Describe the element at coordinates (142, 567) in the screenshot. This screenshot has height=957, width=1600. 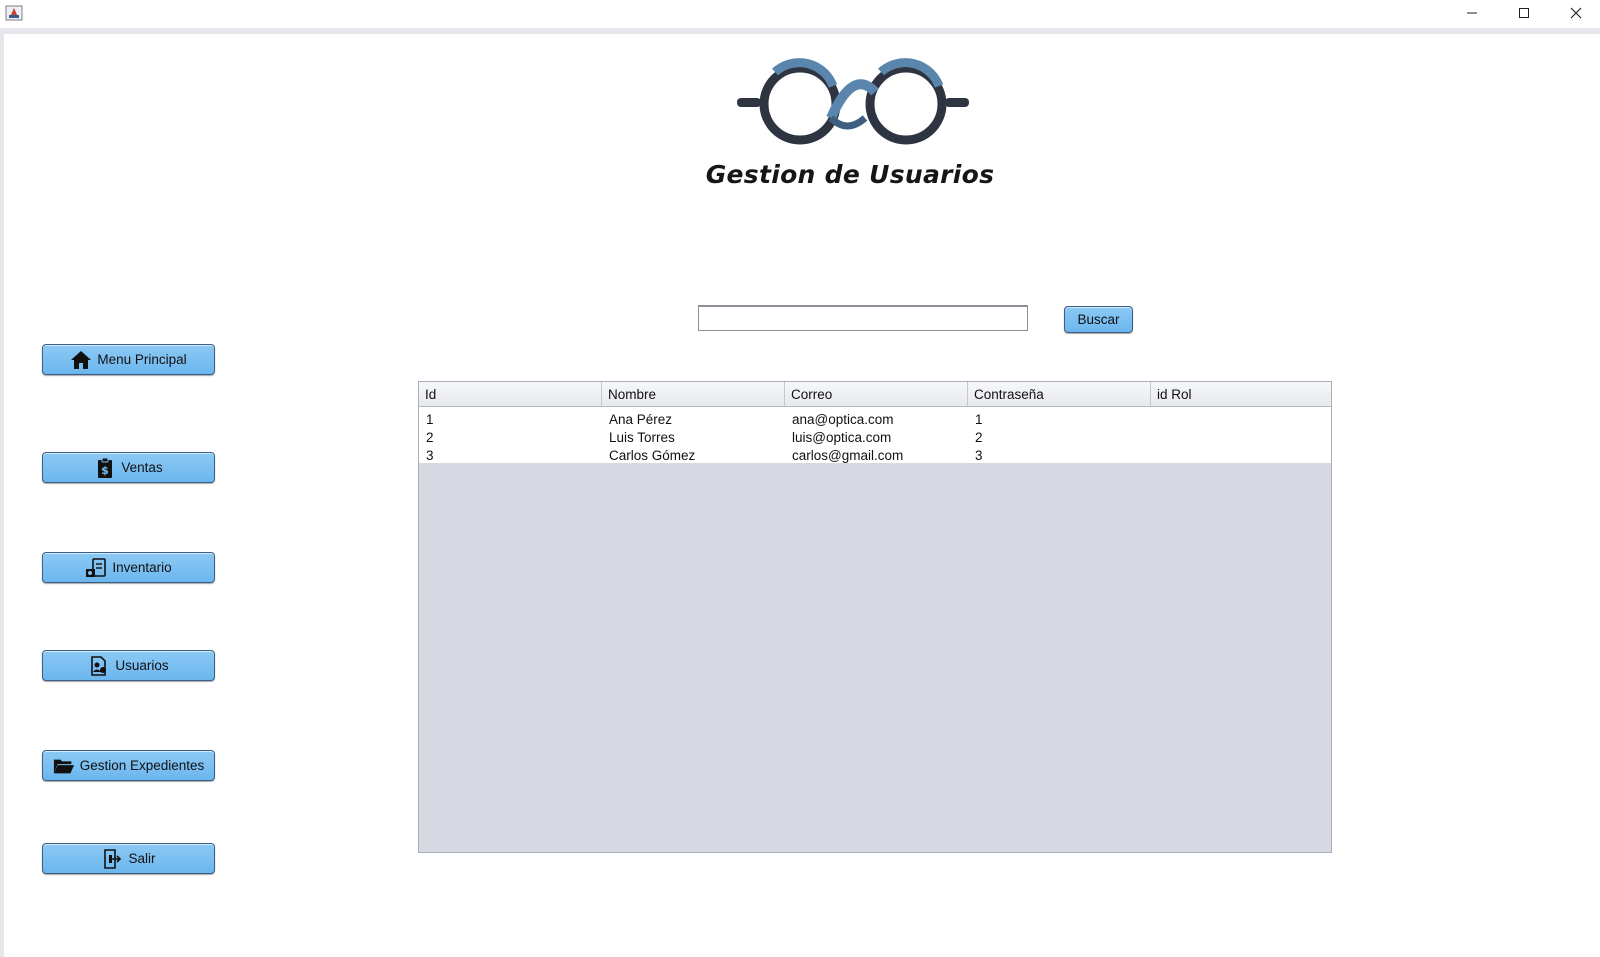
I see `sidebar-item-label: Inventario` at that location.